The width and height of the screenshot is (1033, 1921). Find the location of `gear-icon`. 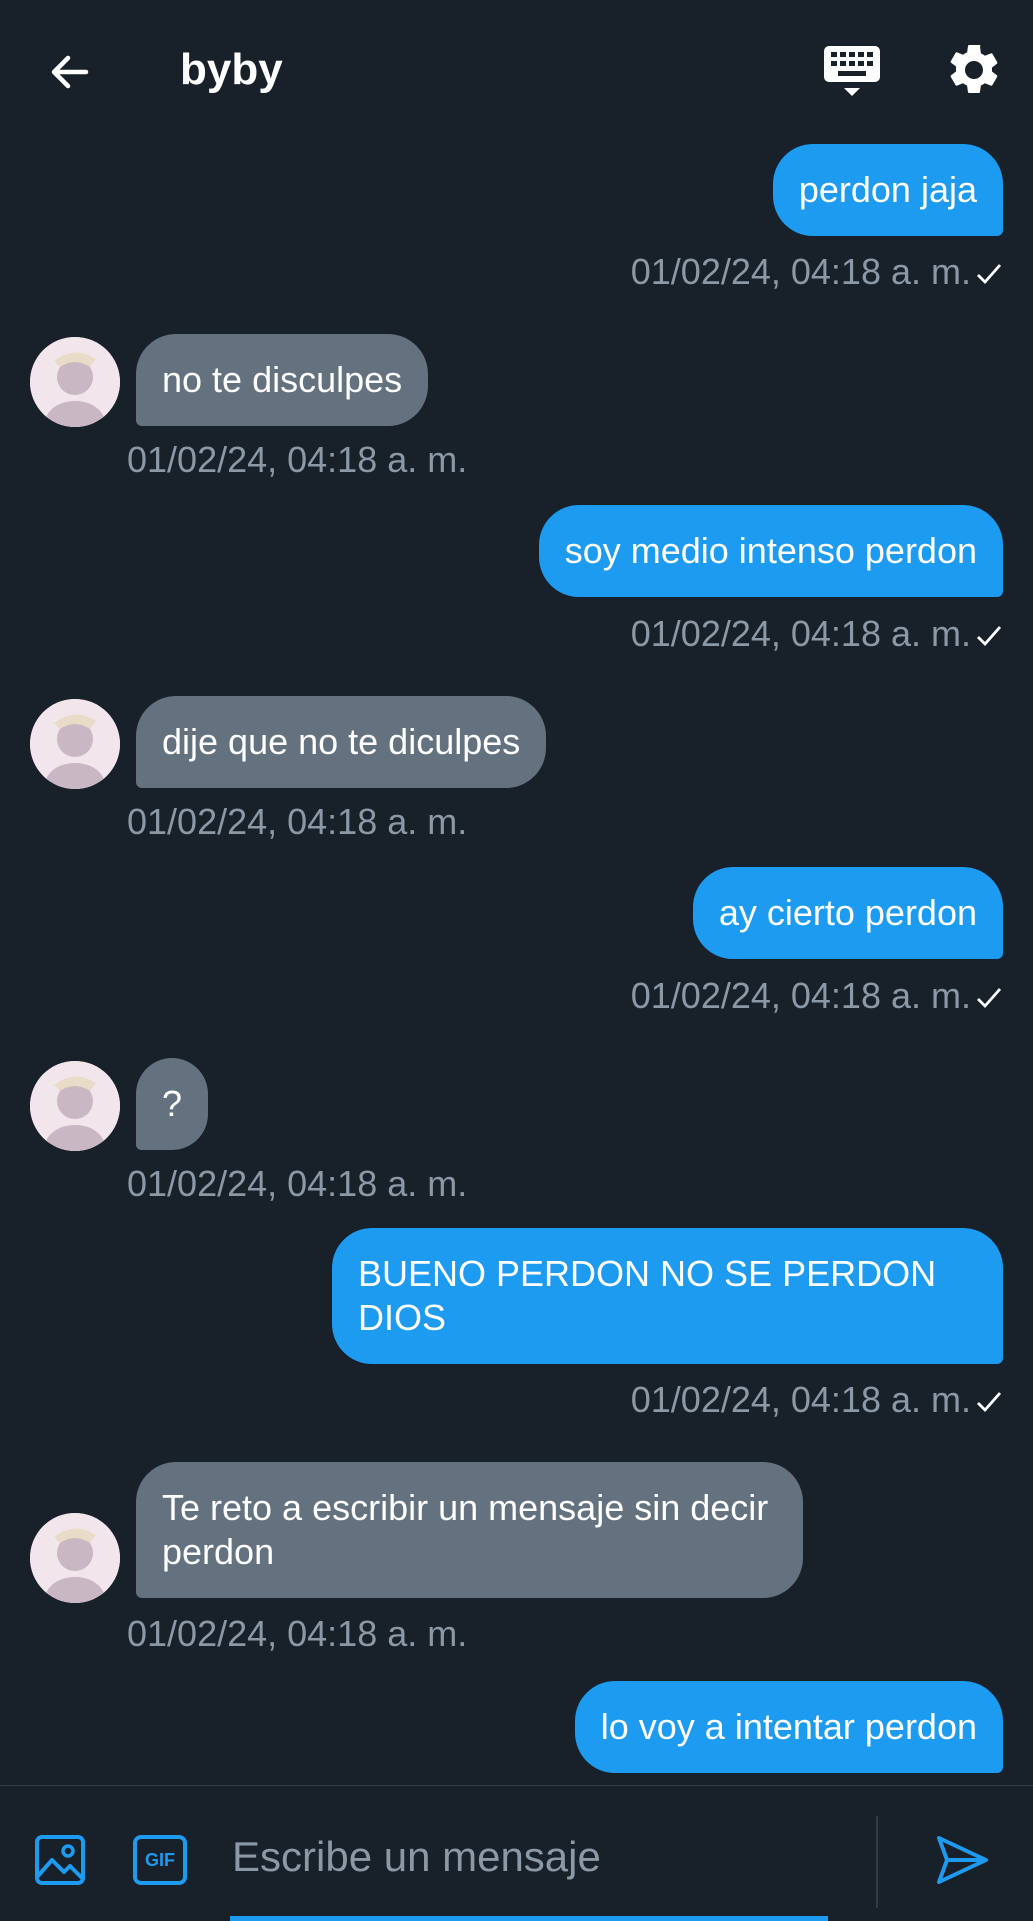

gear-icon is located at coordinates (974, 68).